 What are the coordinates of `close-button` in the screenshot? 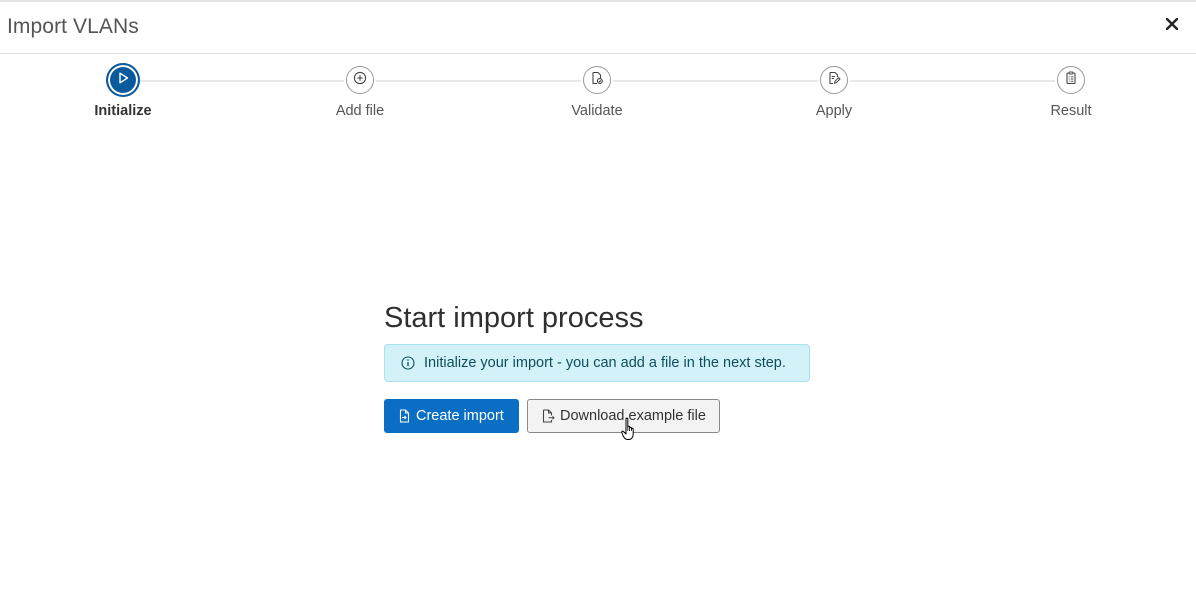 It's located at (1172, 26).